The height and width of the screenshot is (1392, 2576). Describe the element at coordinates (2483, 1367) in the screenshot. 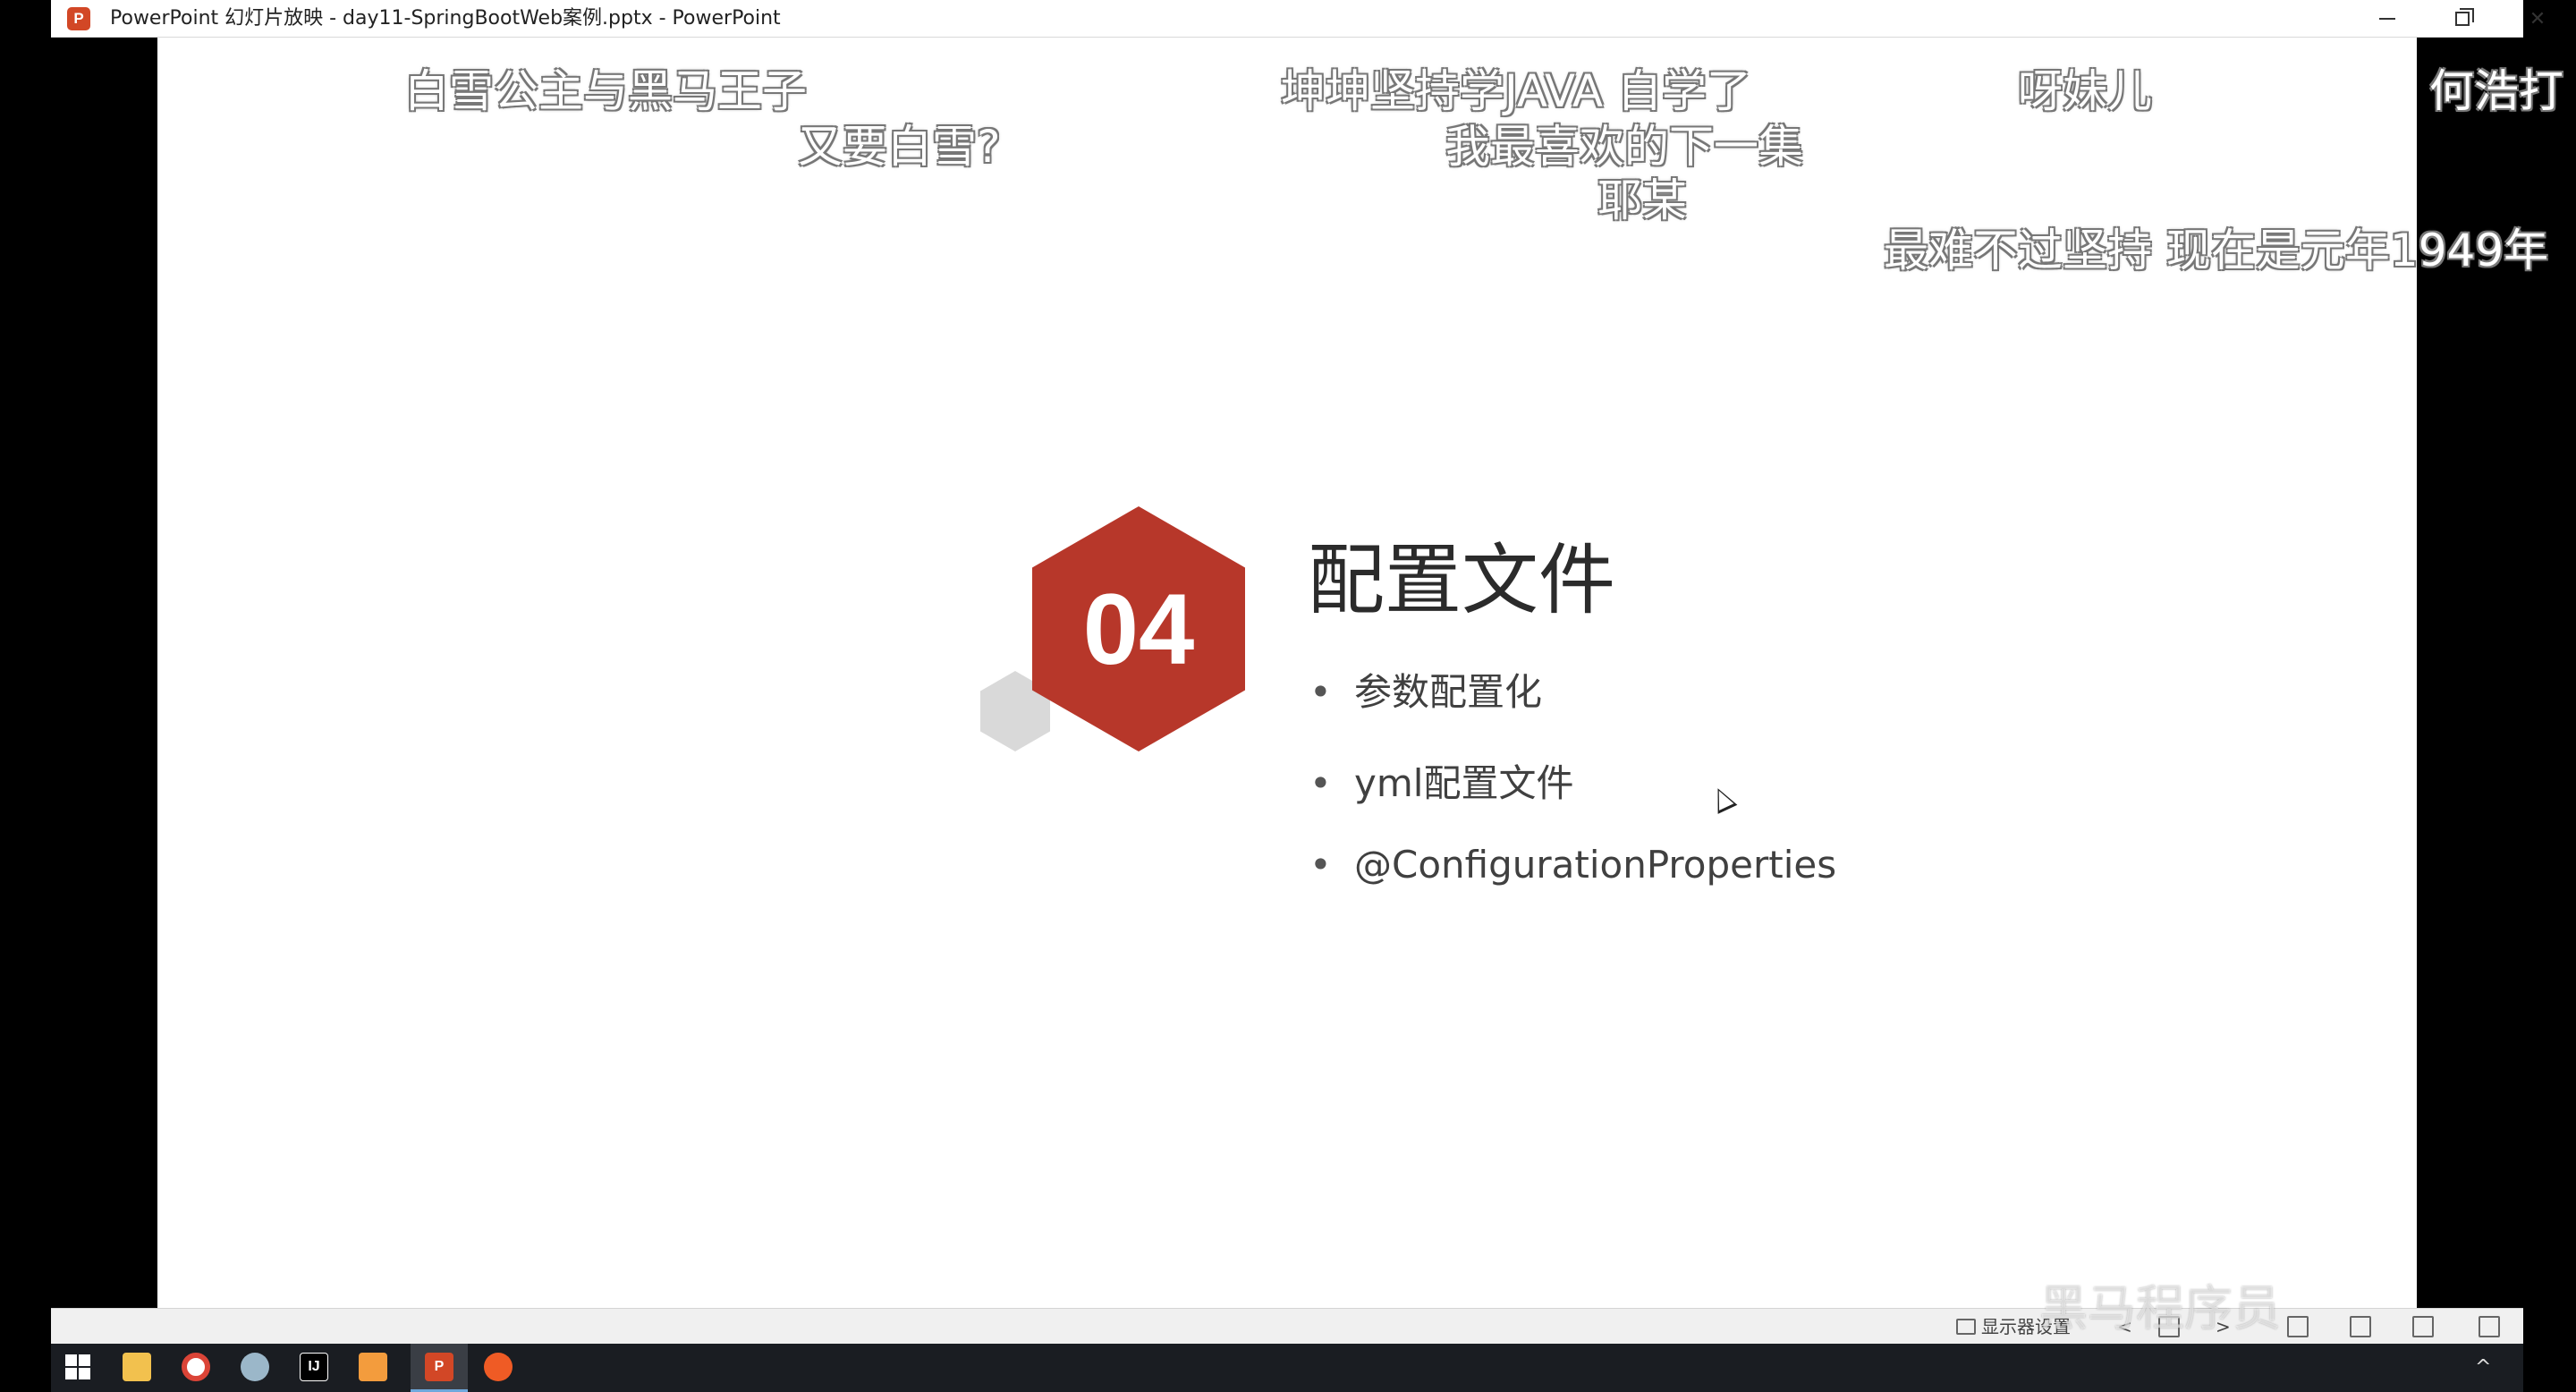

I see `tray-chevron-icon: ^` at that location.